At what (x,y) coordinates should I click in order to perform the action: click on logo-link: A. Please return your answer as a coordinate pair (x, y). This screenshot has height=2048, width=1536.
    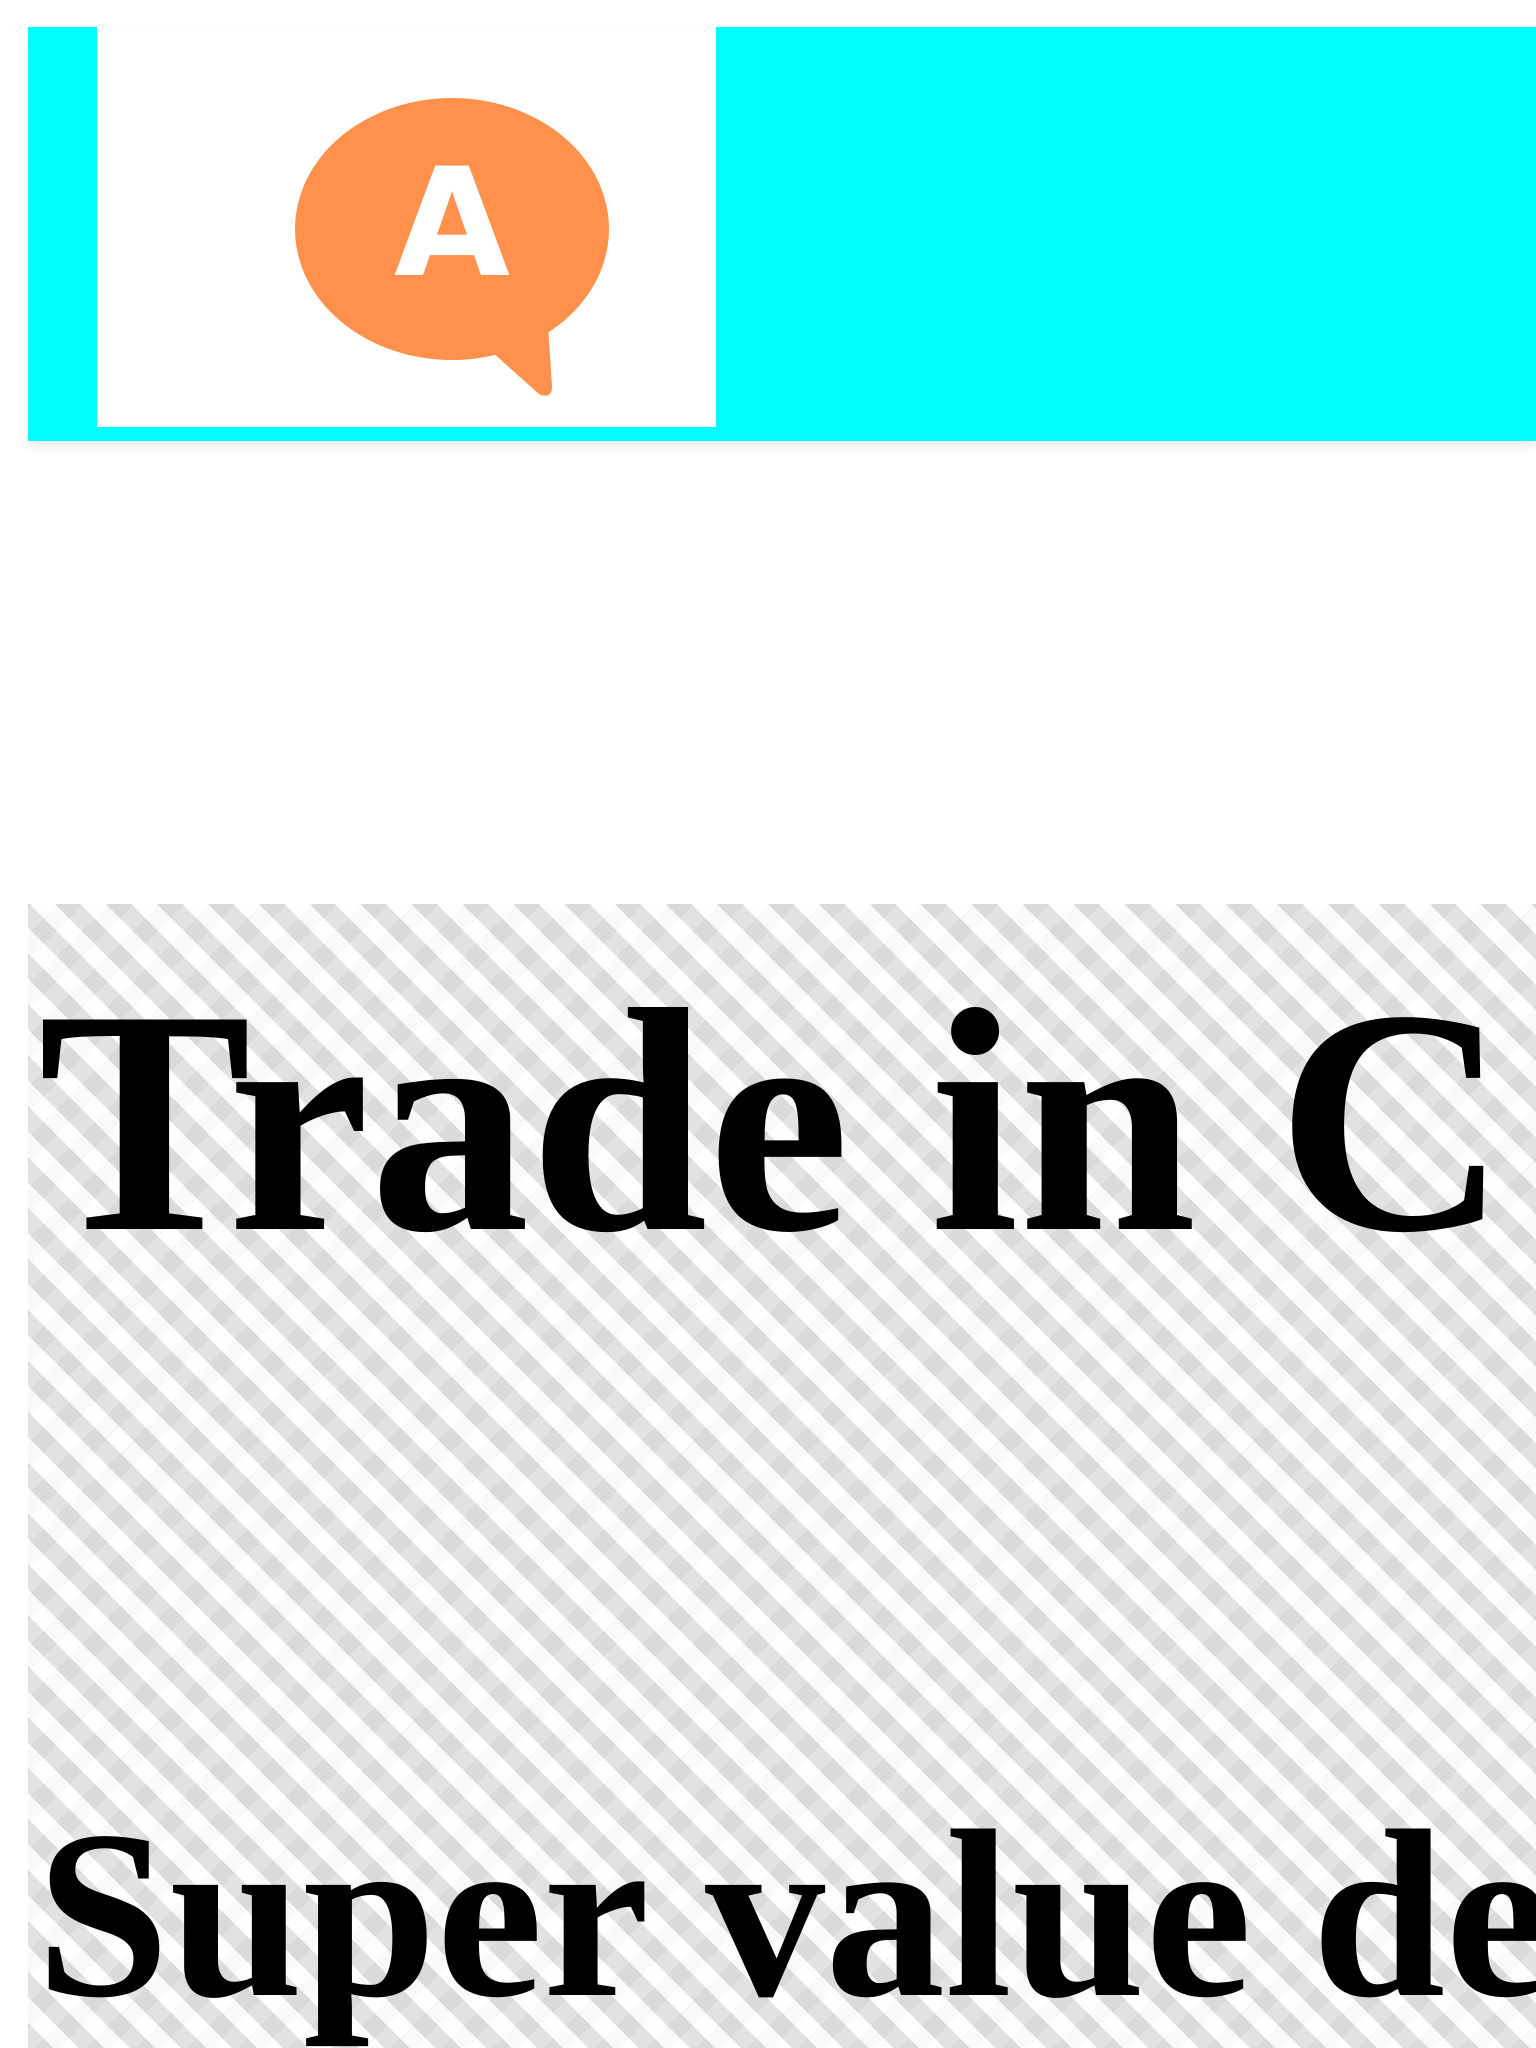
    Looking at the image, I should click on (406, 227).